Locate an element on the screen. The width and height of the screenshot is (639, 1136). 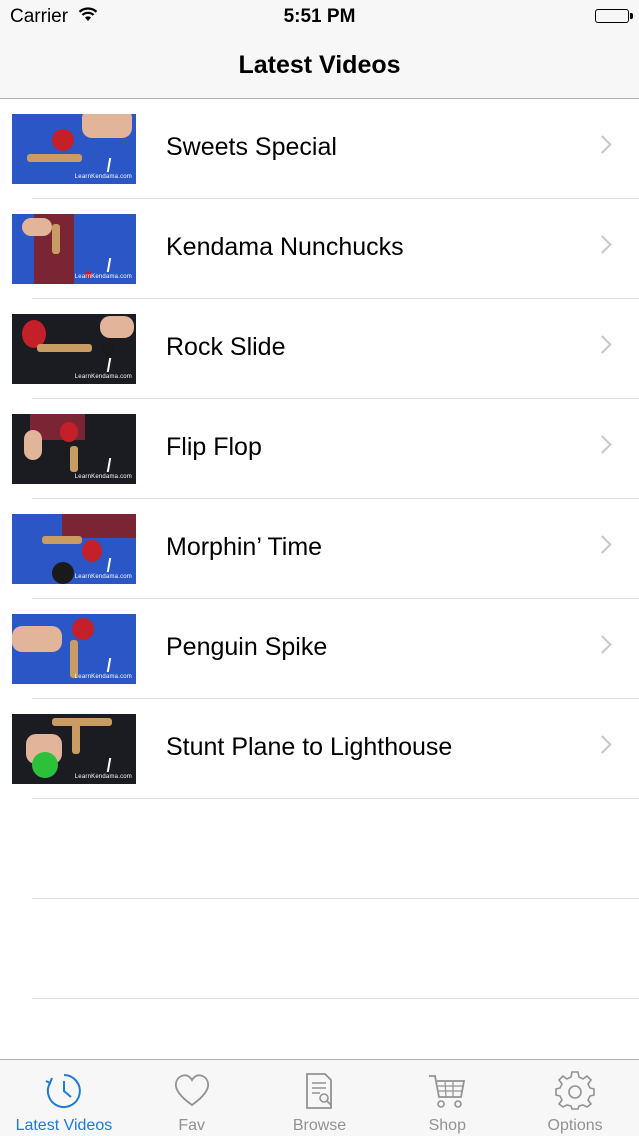
cart-icon is located at coordinates (447, 1091).